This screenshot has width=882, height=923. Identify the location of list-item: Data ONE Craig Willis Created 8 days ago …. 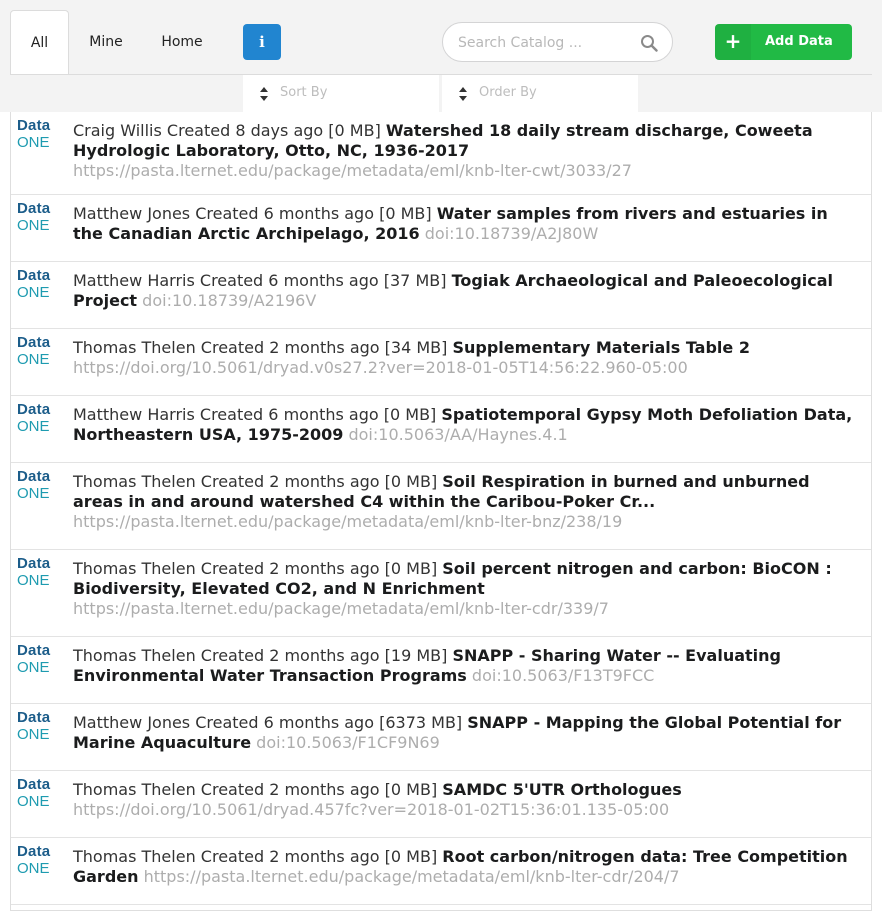
(441, 153).